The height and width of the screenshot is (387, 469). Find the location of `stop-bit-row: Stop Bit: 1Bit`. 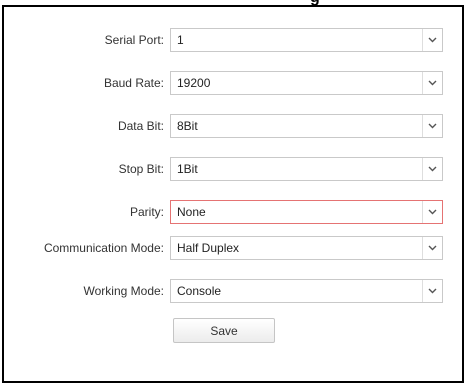

stop-bit-row: Stop Bit: 1Bit is located at coordinates (234, 169).